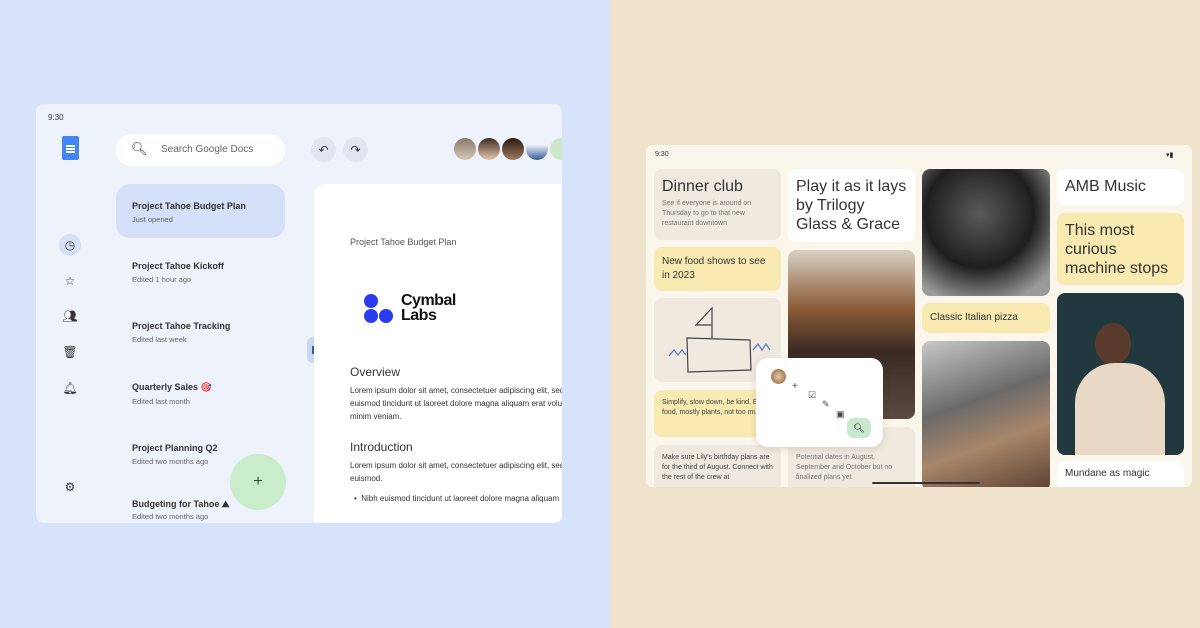 The image size is (1200, 628). I want to click on note-title: Classic Italian pizza, so click(974, 317).